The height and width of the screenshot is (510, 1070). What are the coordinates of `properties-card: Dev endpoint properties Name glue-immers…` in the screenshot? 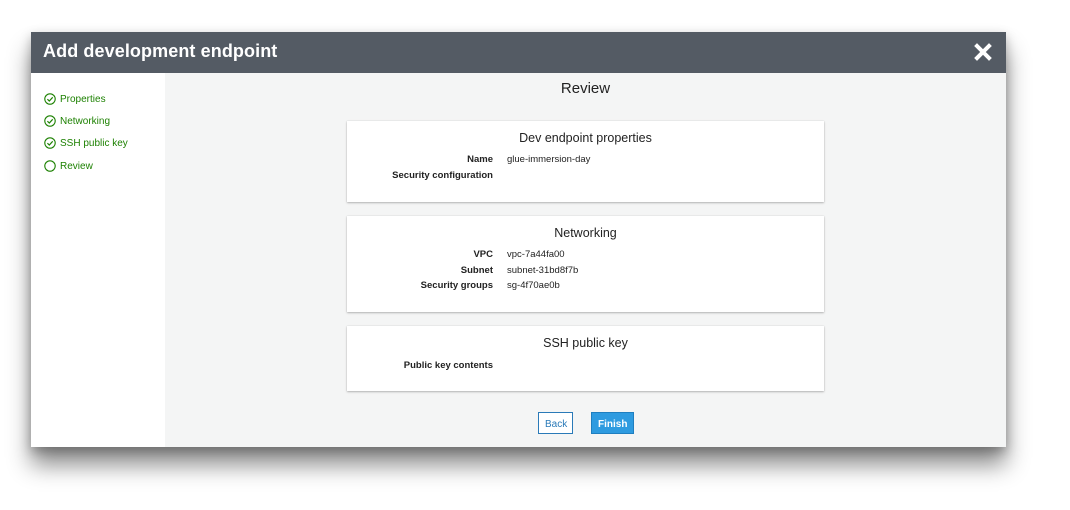 It's located at (585, 161).